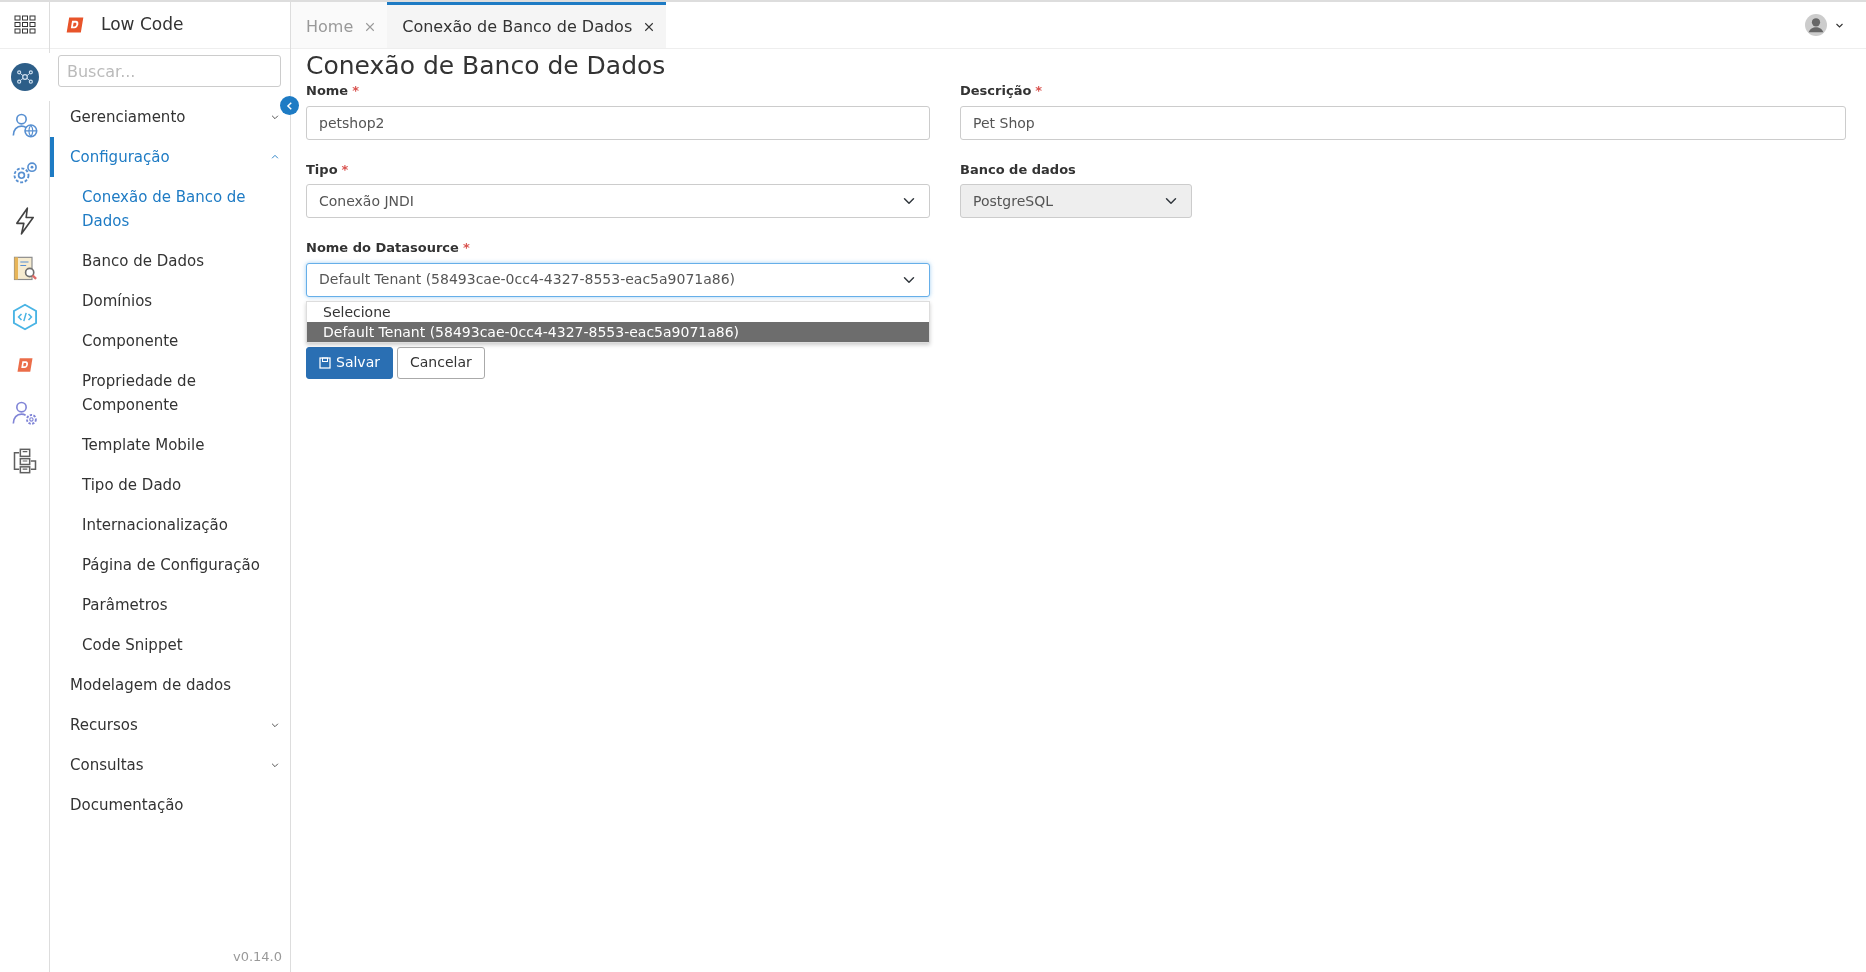 This screenshot has height=972, width=1866. I want to click on version-label: v0.14.0, so click(257, 956).